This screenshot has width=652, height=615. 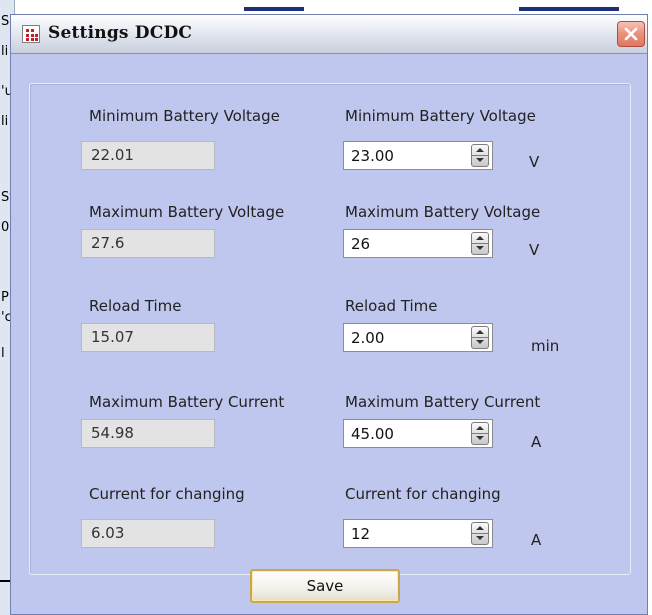 What do you see at coordinates (534, 250) in the screenshot?
I see `unit-max-voltage: V` at bounding box center [534, 250].